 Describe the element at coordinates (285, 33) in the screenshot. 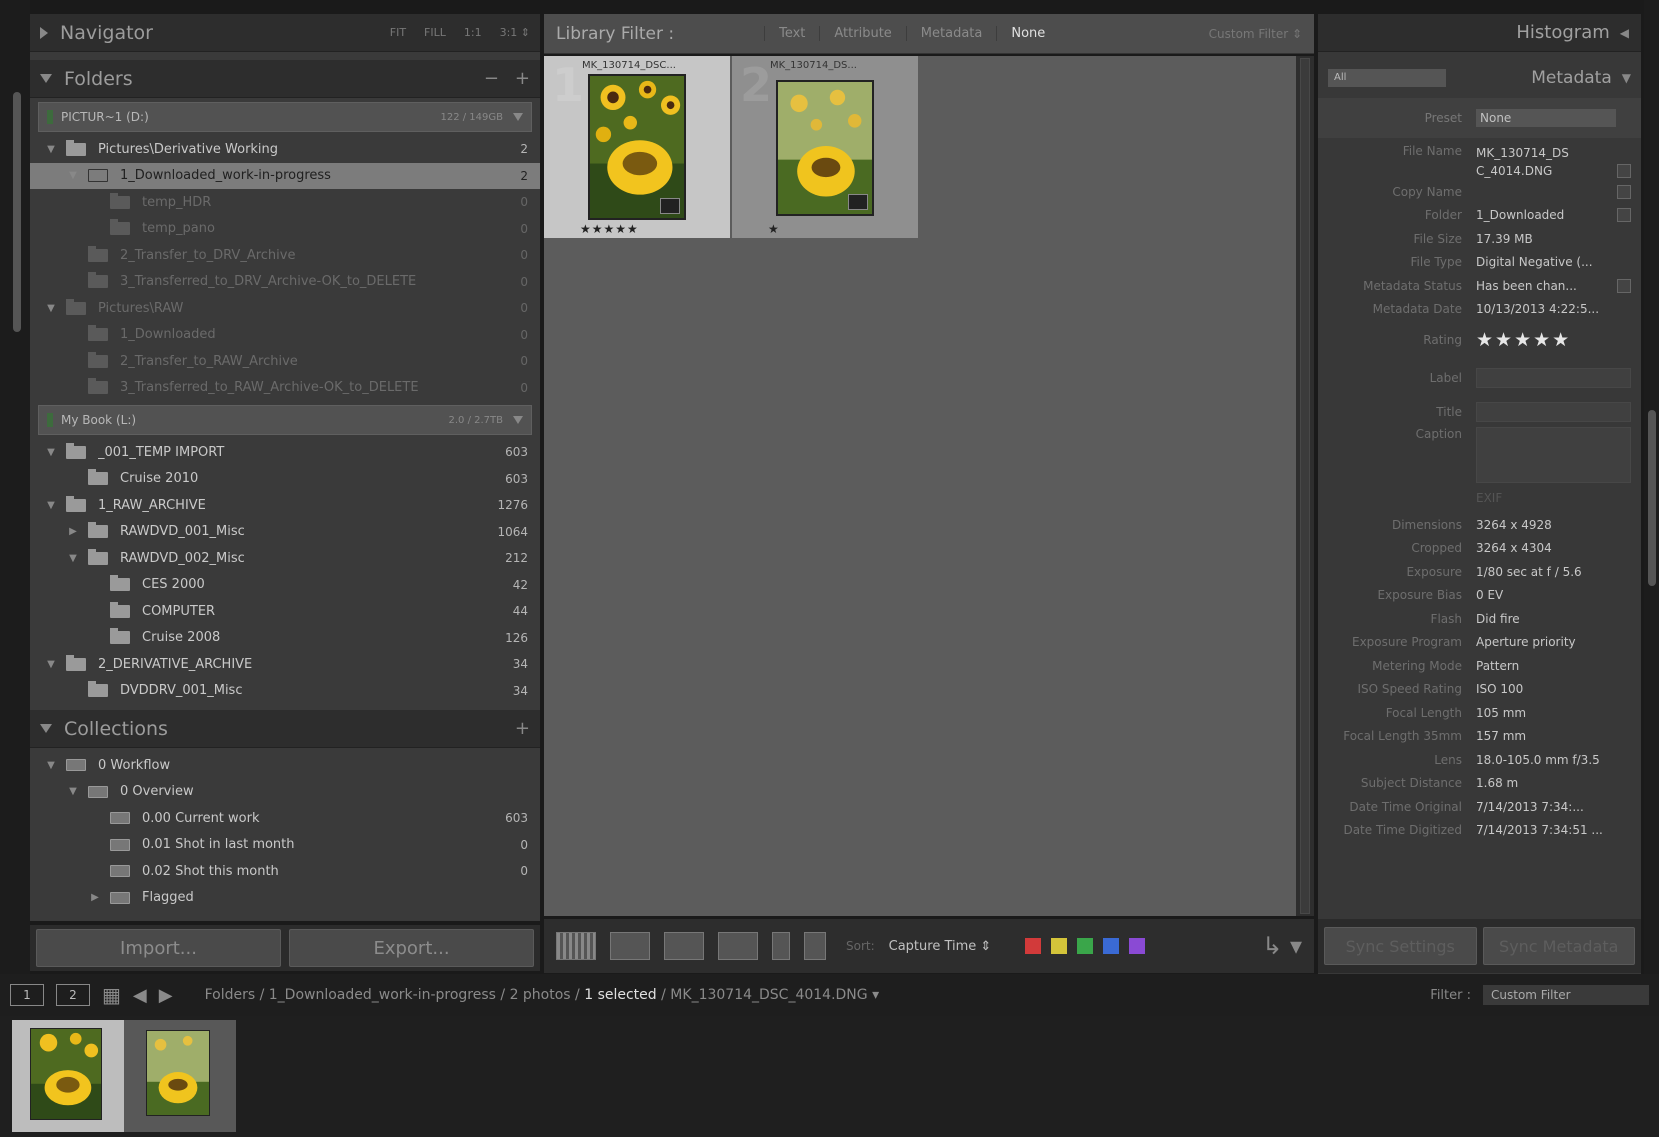

I see `navigator-header: Navigator FIT FILL 1:1 3:1 ⇕` at that location.